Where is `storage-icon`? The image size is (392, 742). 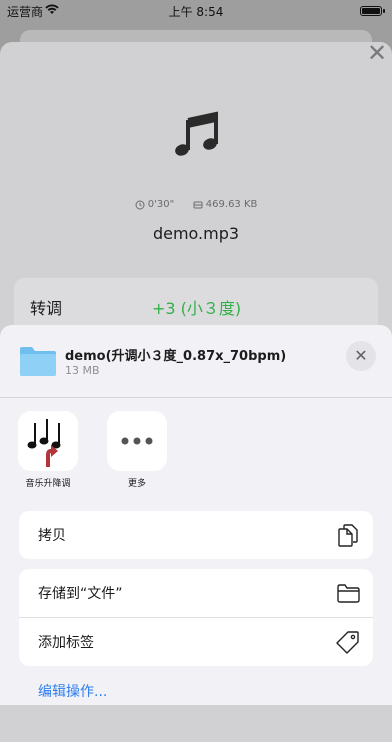 storage-icon is located at coordinates (198, 204).